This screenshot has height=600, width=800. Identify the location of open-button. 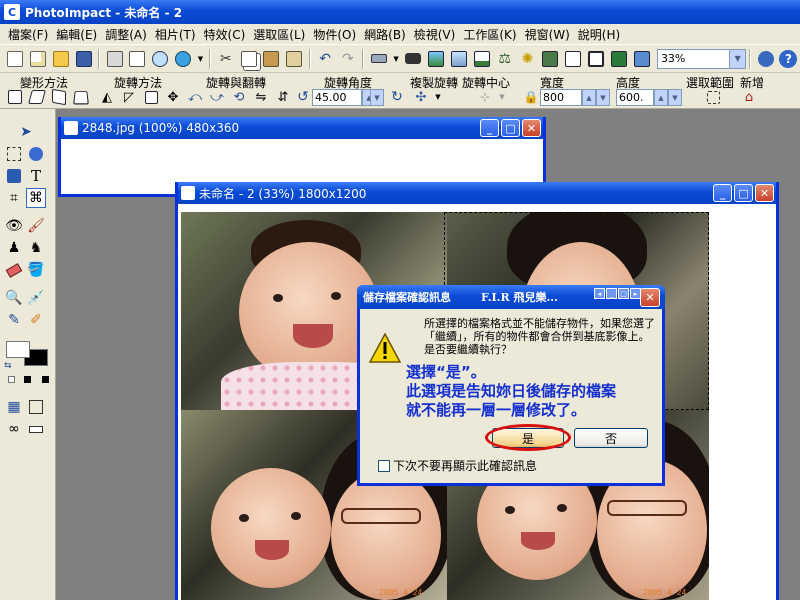
(61, 58).